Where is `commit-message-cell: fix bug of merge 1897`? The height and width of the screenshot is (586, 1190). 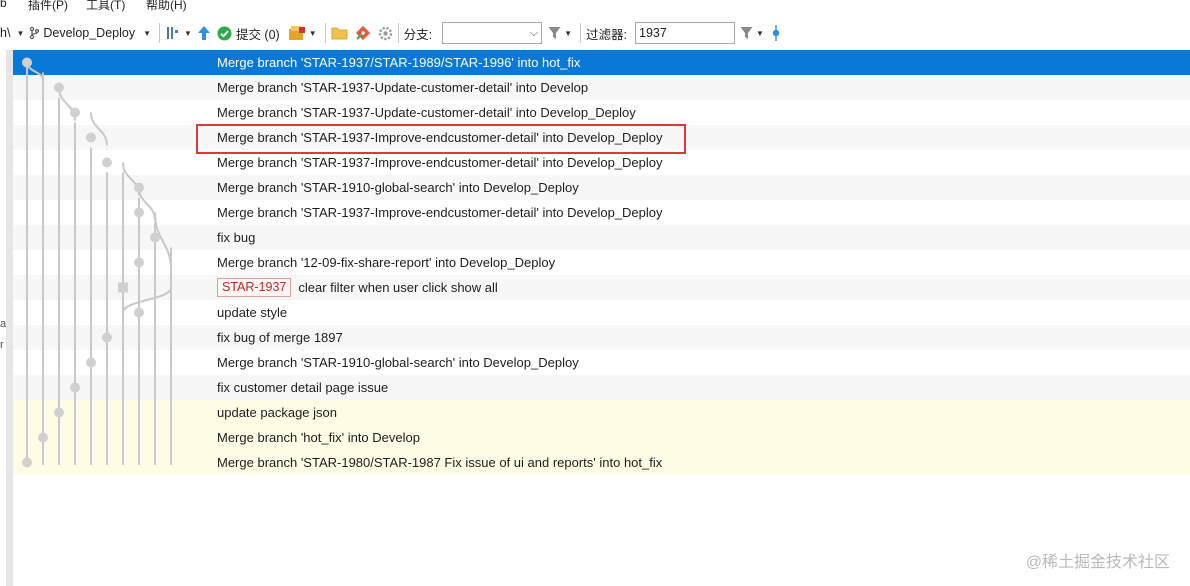 commit-message-cell: fix bug of merge 1897 is located at coordinates (280, 337).